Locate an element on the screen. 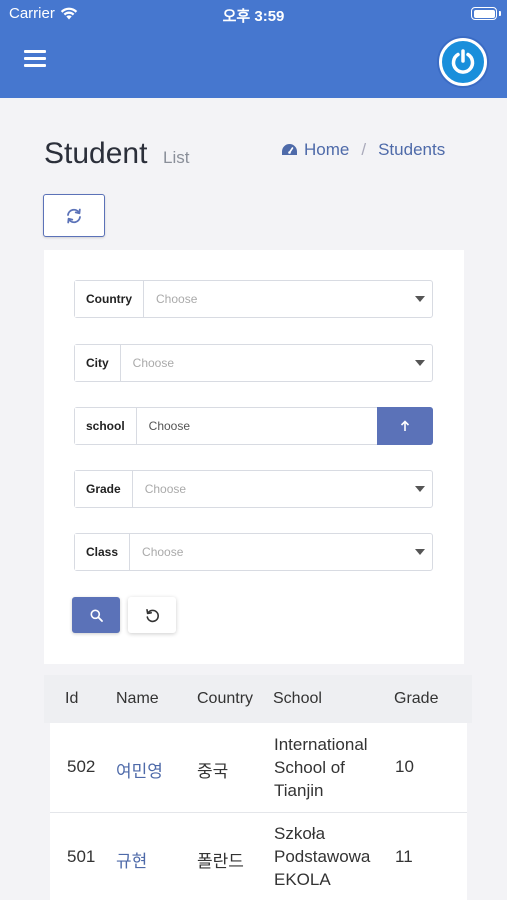 The width and height of the screenshot is (507, 900). grade-select: Grade Choose is located at coordinates (253, 489).